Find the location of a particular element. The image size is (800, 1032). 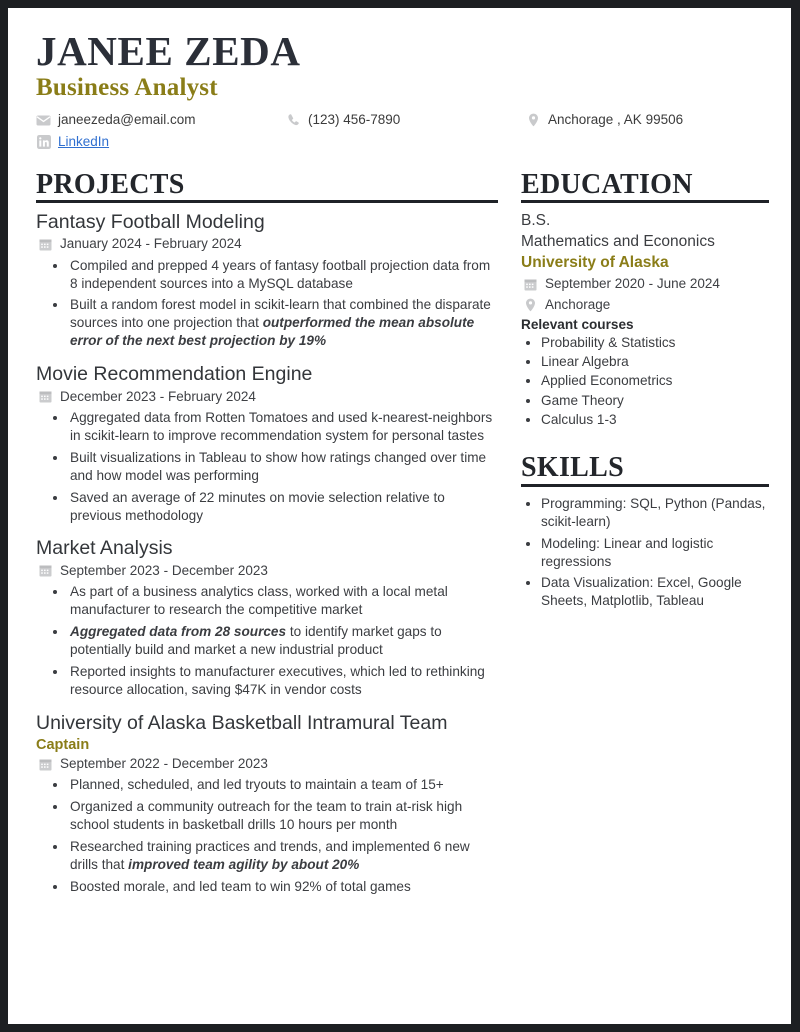

project-title: Movie Recommendation Engine is located at coordinates (174, 374).